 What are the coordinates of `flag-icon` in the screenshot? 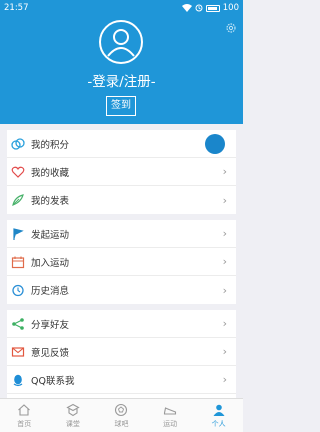 It's located at (18, 234).